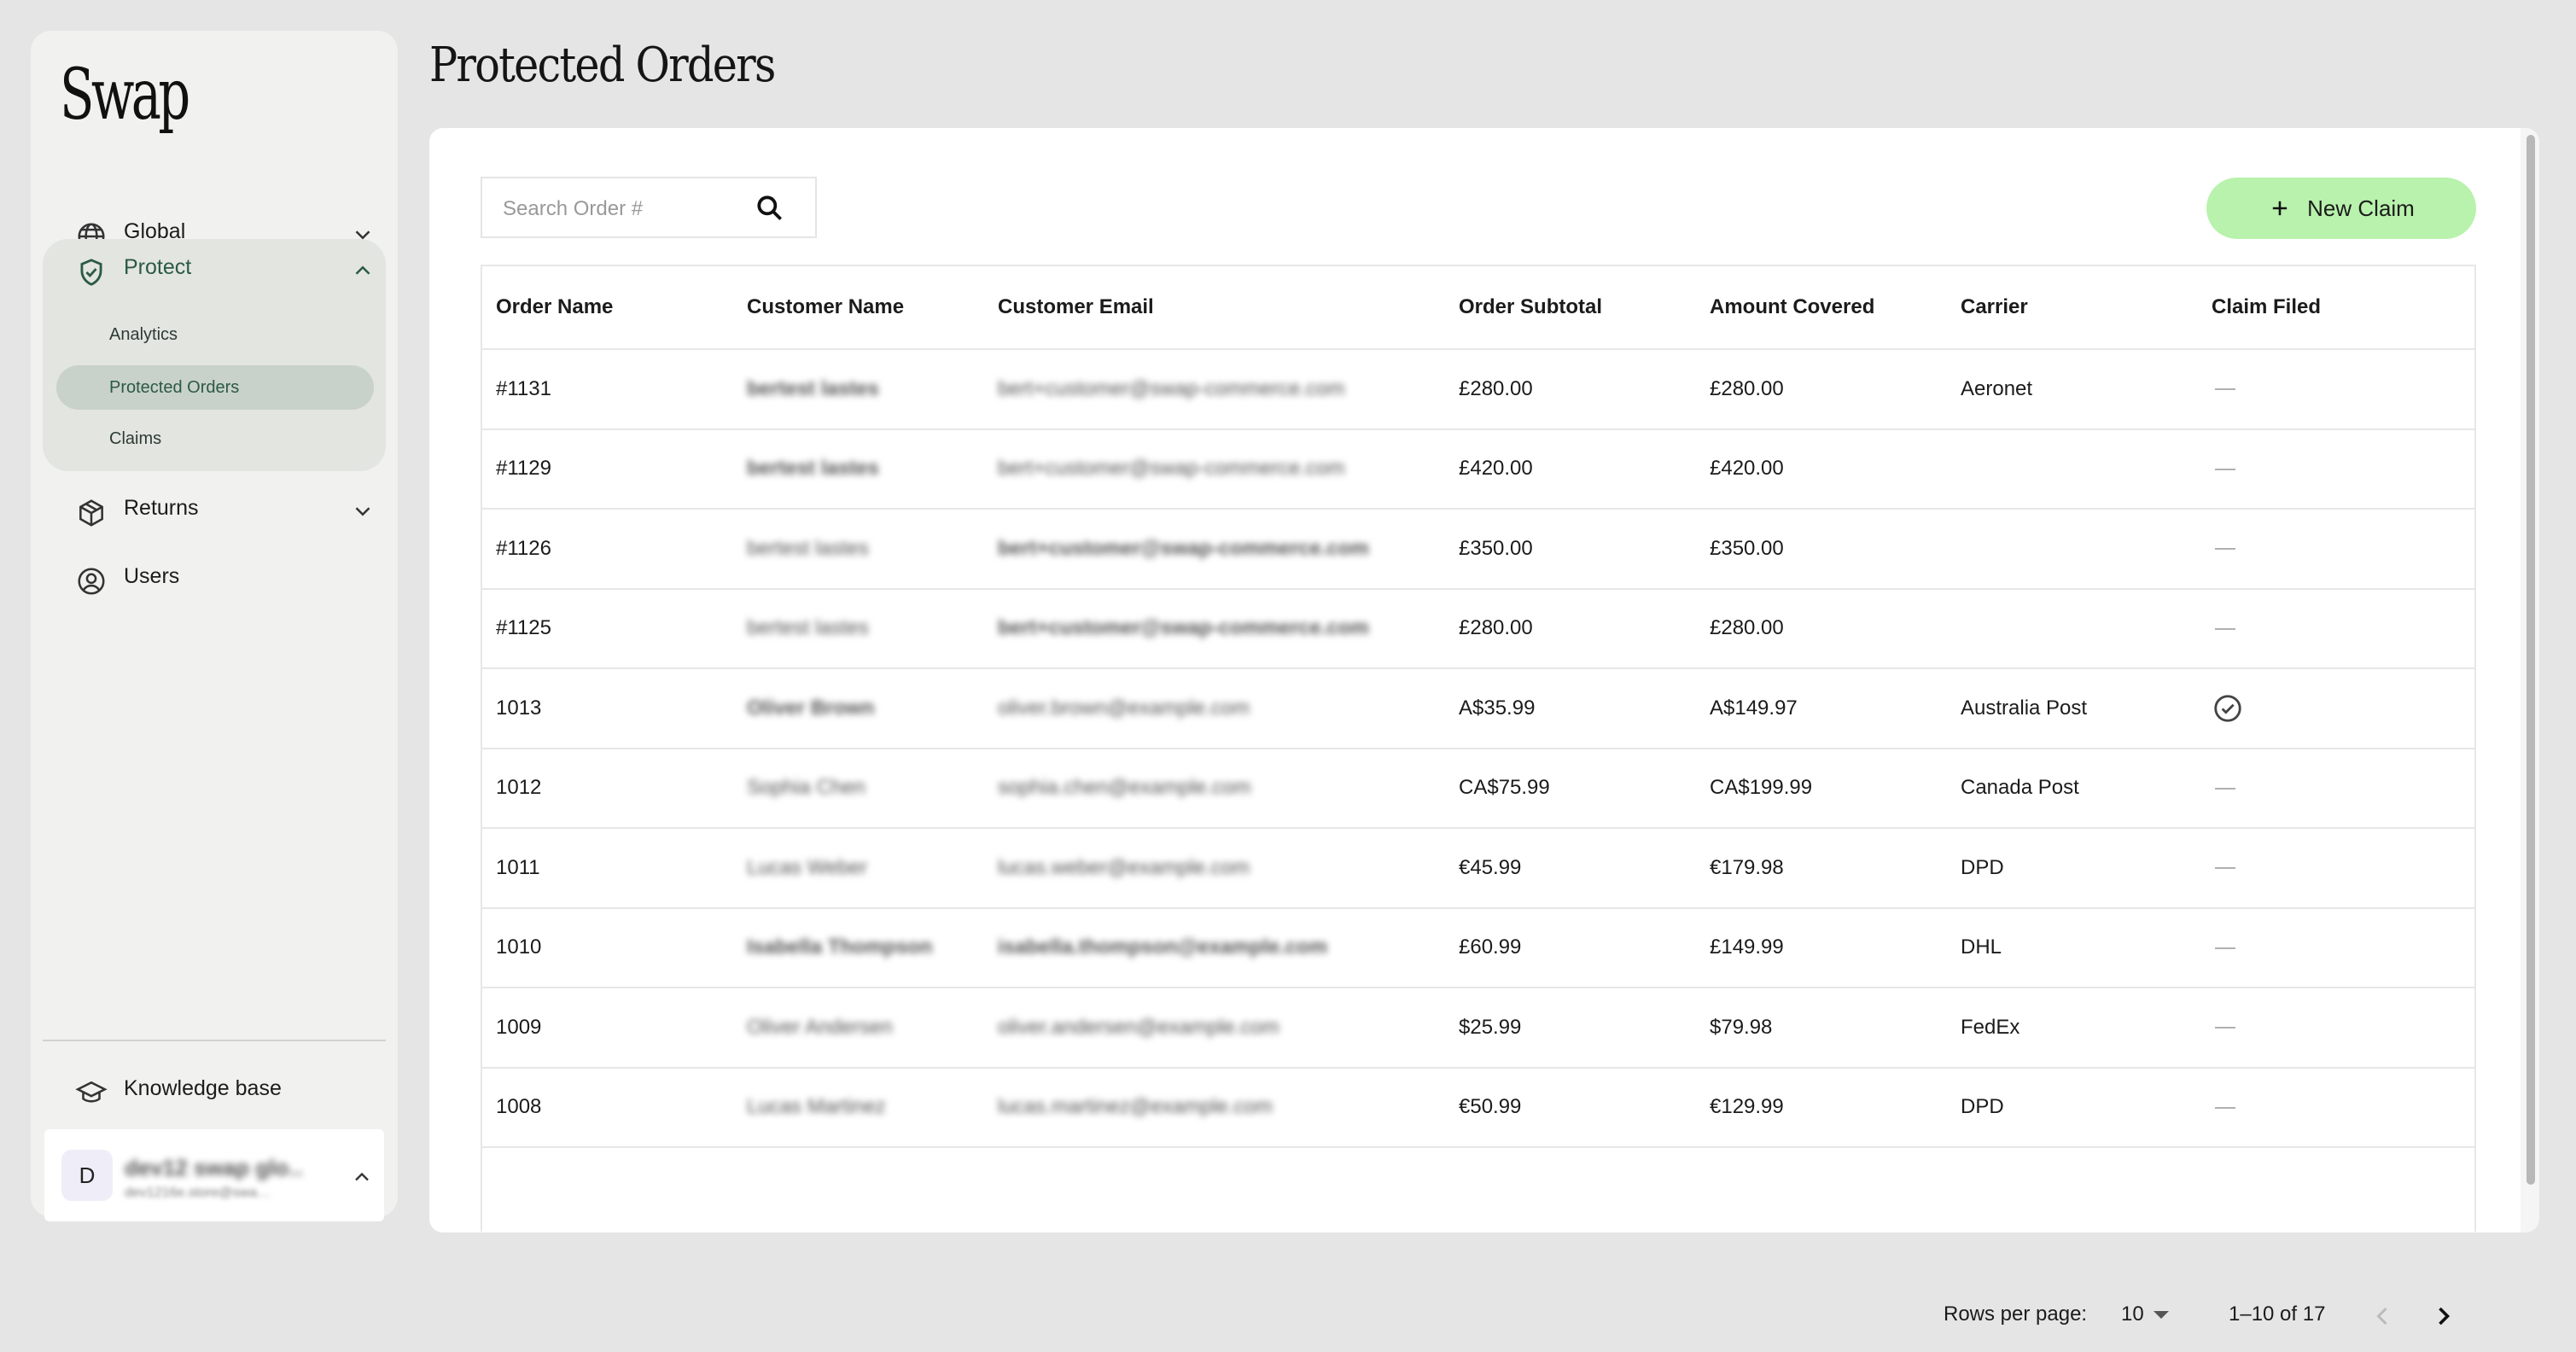 This screenshot has width=2576, height=1352. Describe the element at coordinates (618, 209) in the screenshot. I see `search-input` at that location.